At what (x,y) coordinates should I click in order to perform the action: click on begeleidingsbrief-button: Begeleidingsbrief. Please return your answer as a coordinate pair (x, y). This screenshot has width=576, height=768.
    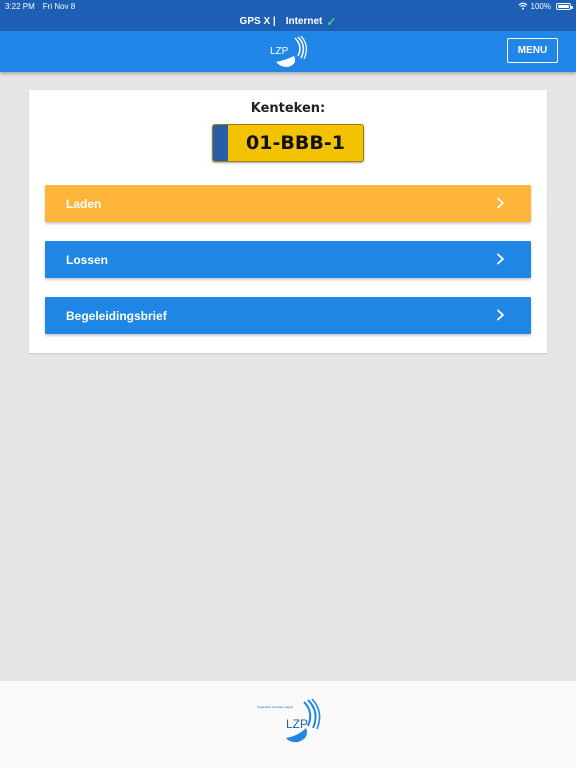
    Looking at the image, I should click on (288, 315).